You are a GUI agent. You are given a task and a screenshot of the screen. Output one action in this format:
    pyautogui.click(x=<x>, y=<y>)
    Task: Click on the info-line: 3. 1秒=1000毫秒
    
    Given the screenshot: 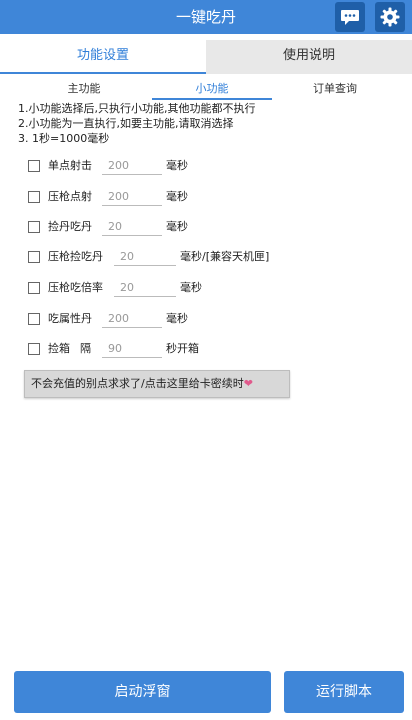 What is the action you would take?
    pyautogui.click(x=64, y=138)
    